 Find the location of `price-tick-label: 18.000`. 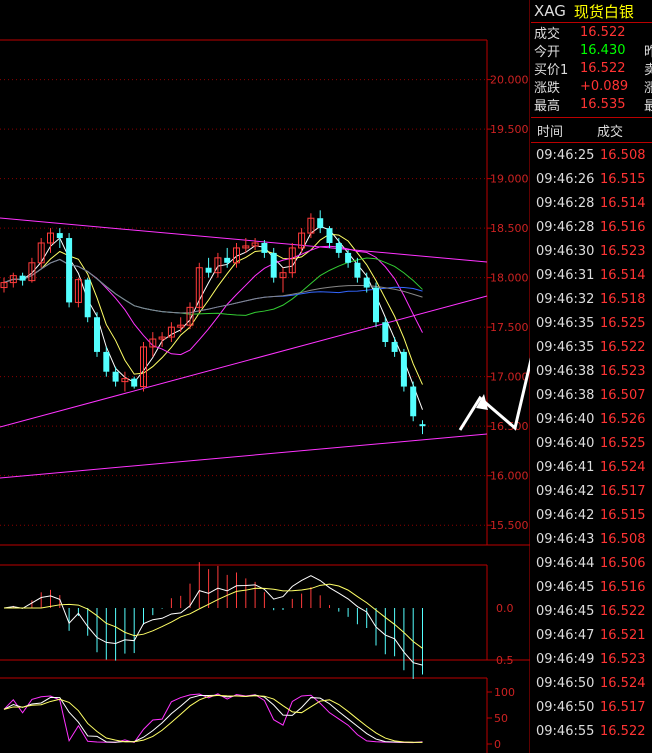

price-tick-label: 18.000 is located at coordinates (509, 278).